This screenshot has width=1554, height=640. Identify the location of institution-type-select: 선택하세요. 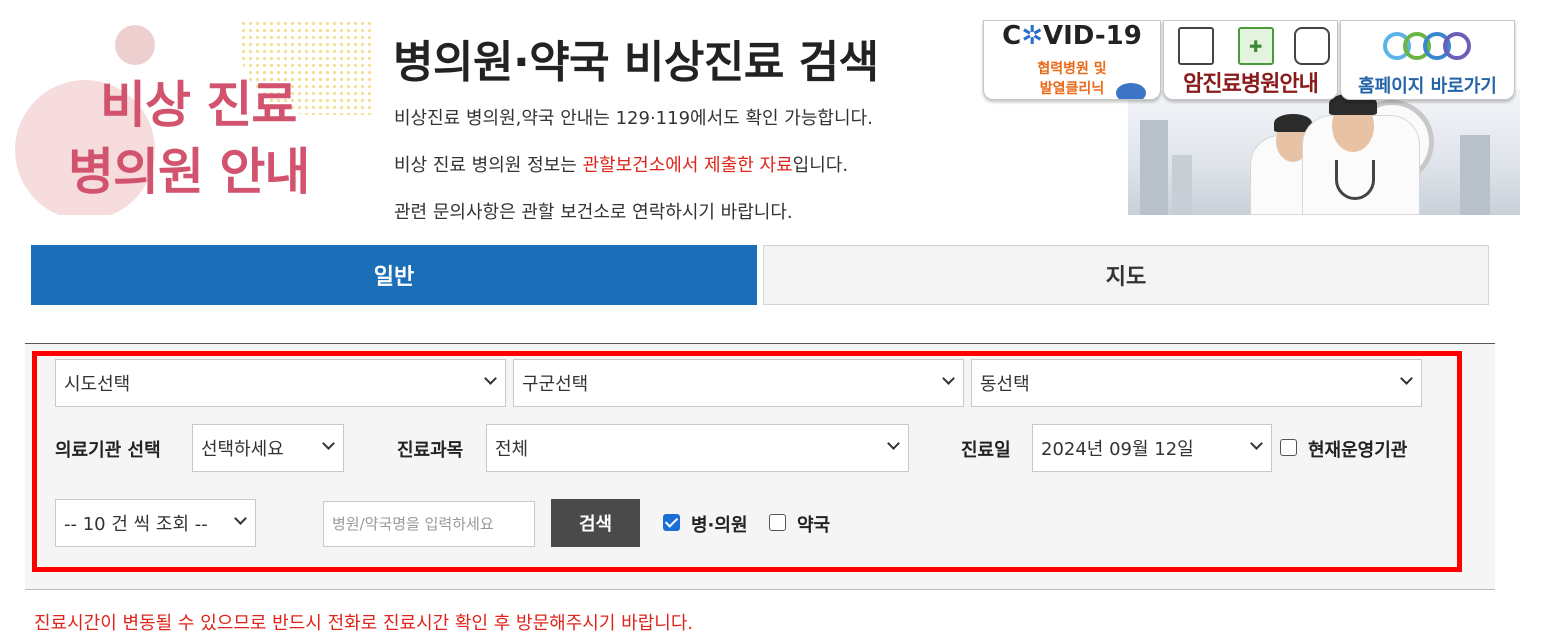
(268, 448).